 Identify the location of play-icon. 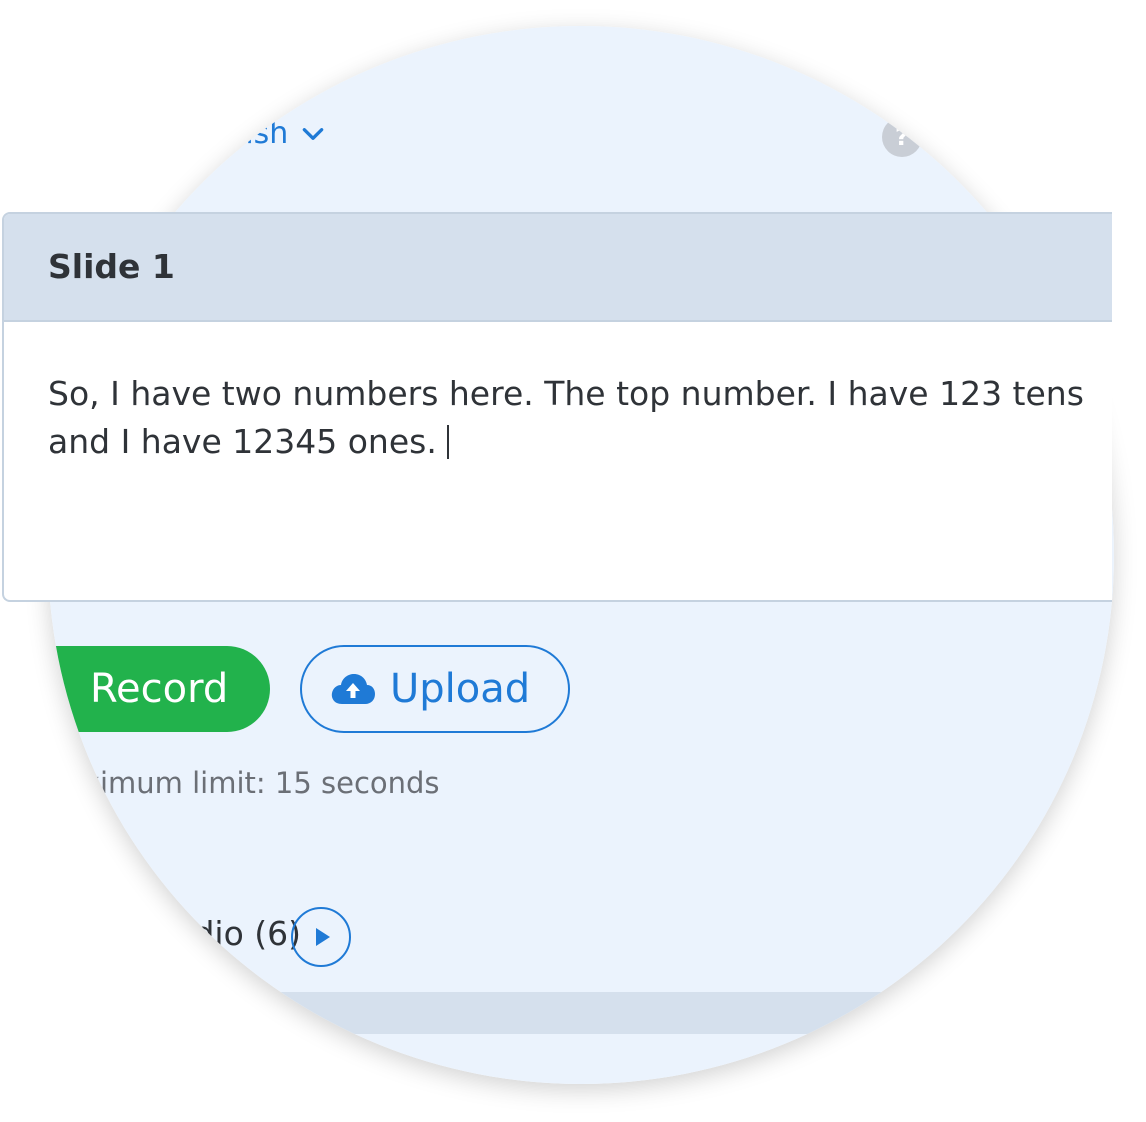
(323, 937).